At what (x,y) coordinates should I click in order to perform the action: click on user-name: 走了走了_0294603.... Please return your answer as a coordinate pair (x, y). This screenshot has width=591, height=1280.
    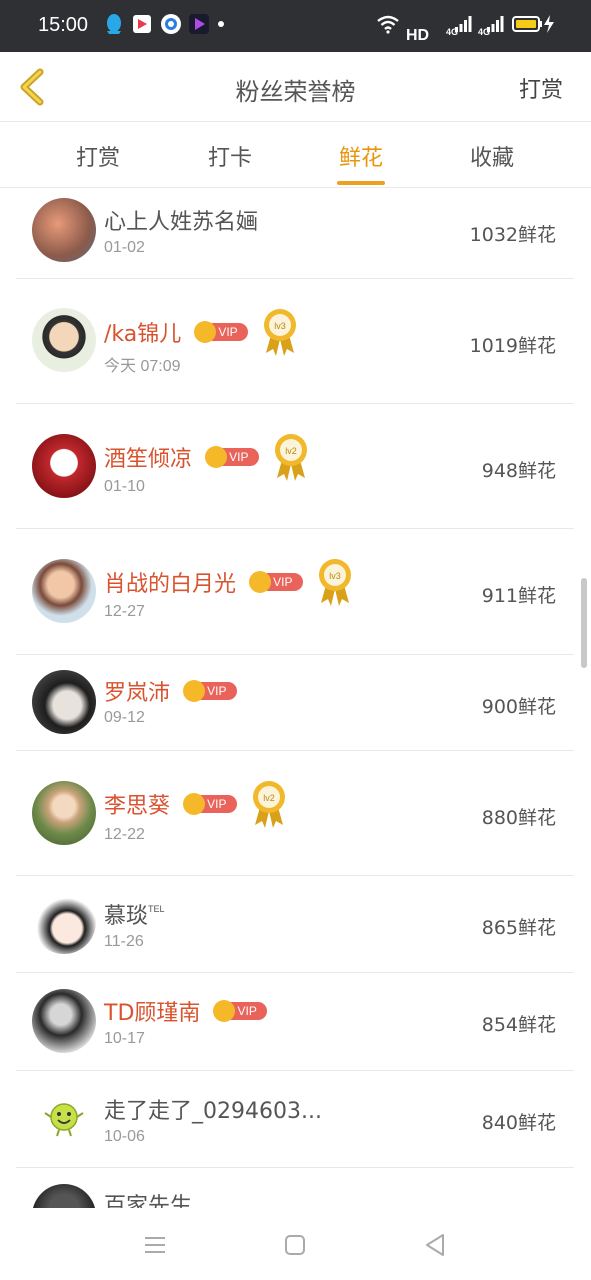
    Looking at the image, I should click on (213, 1111).